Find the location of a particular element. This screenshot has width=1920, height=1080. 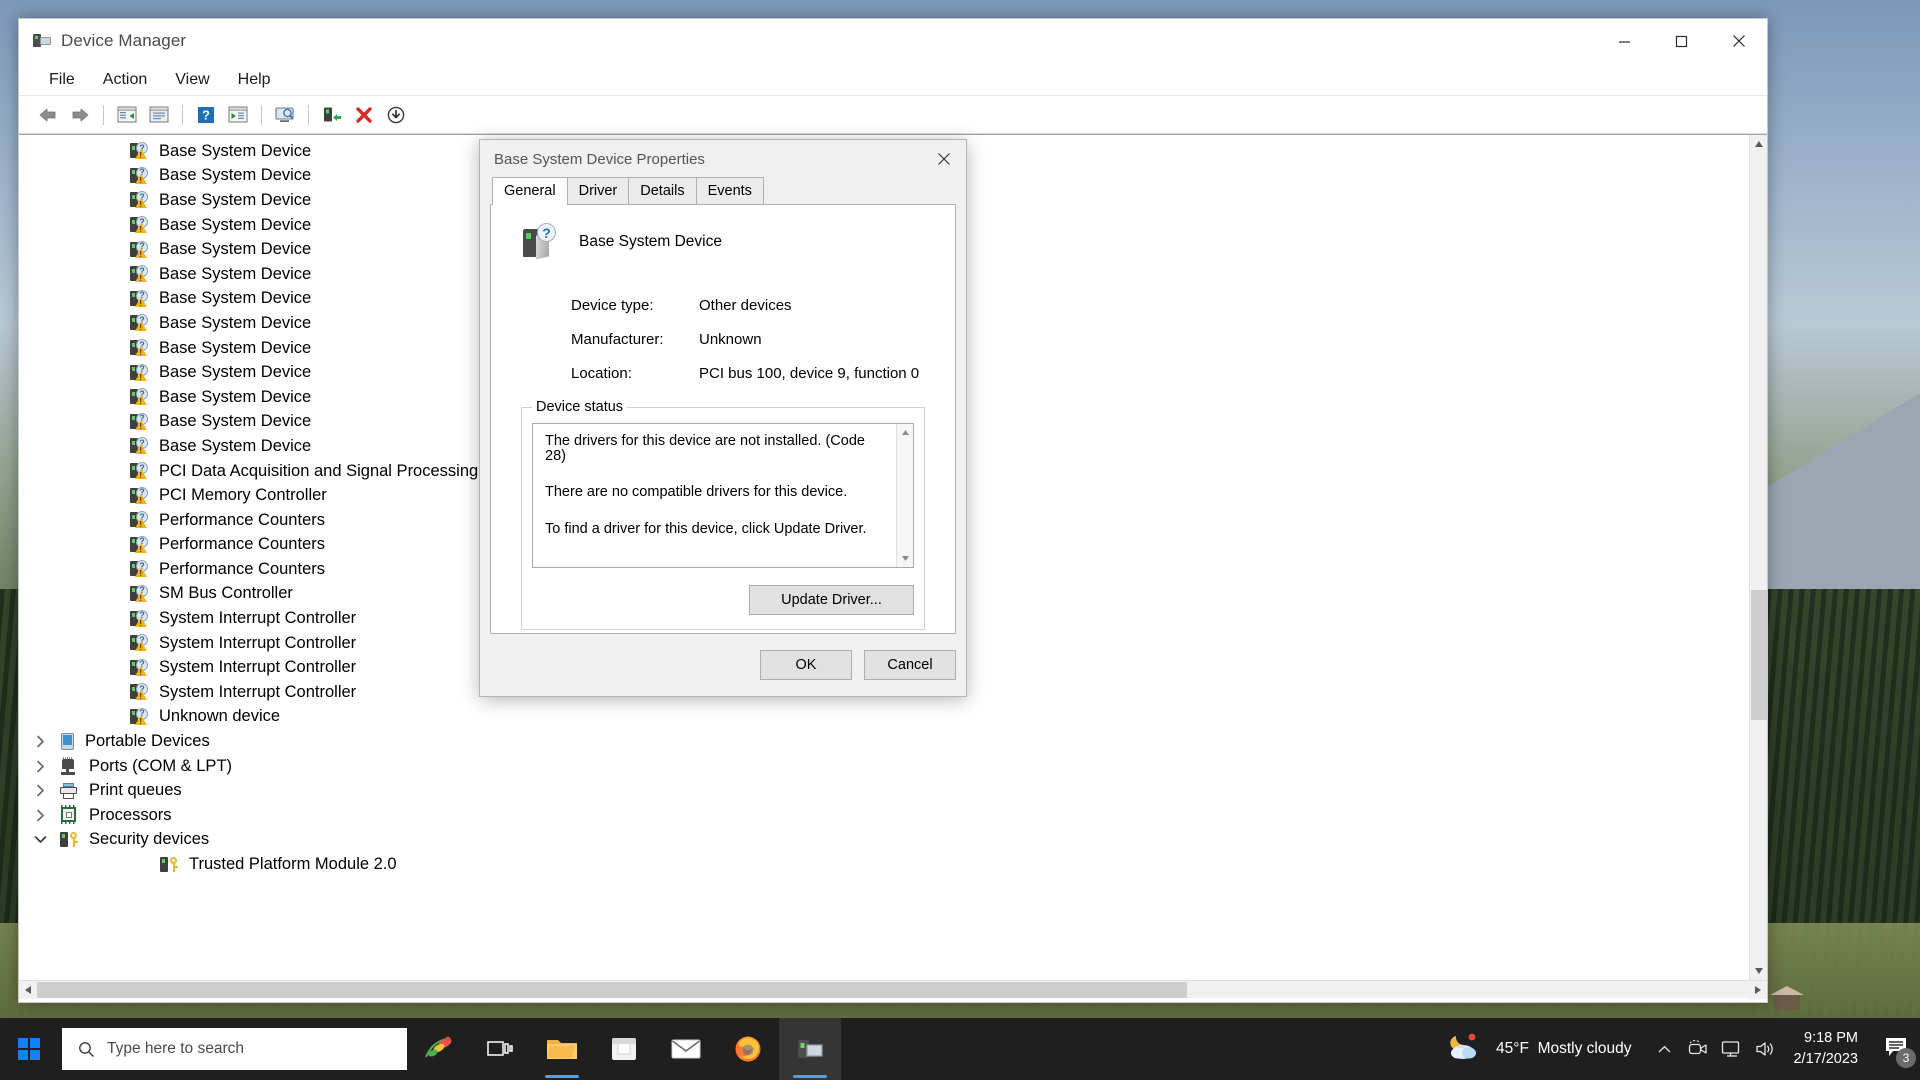

enable-device-icon is located at coordinates (332, 115).